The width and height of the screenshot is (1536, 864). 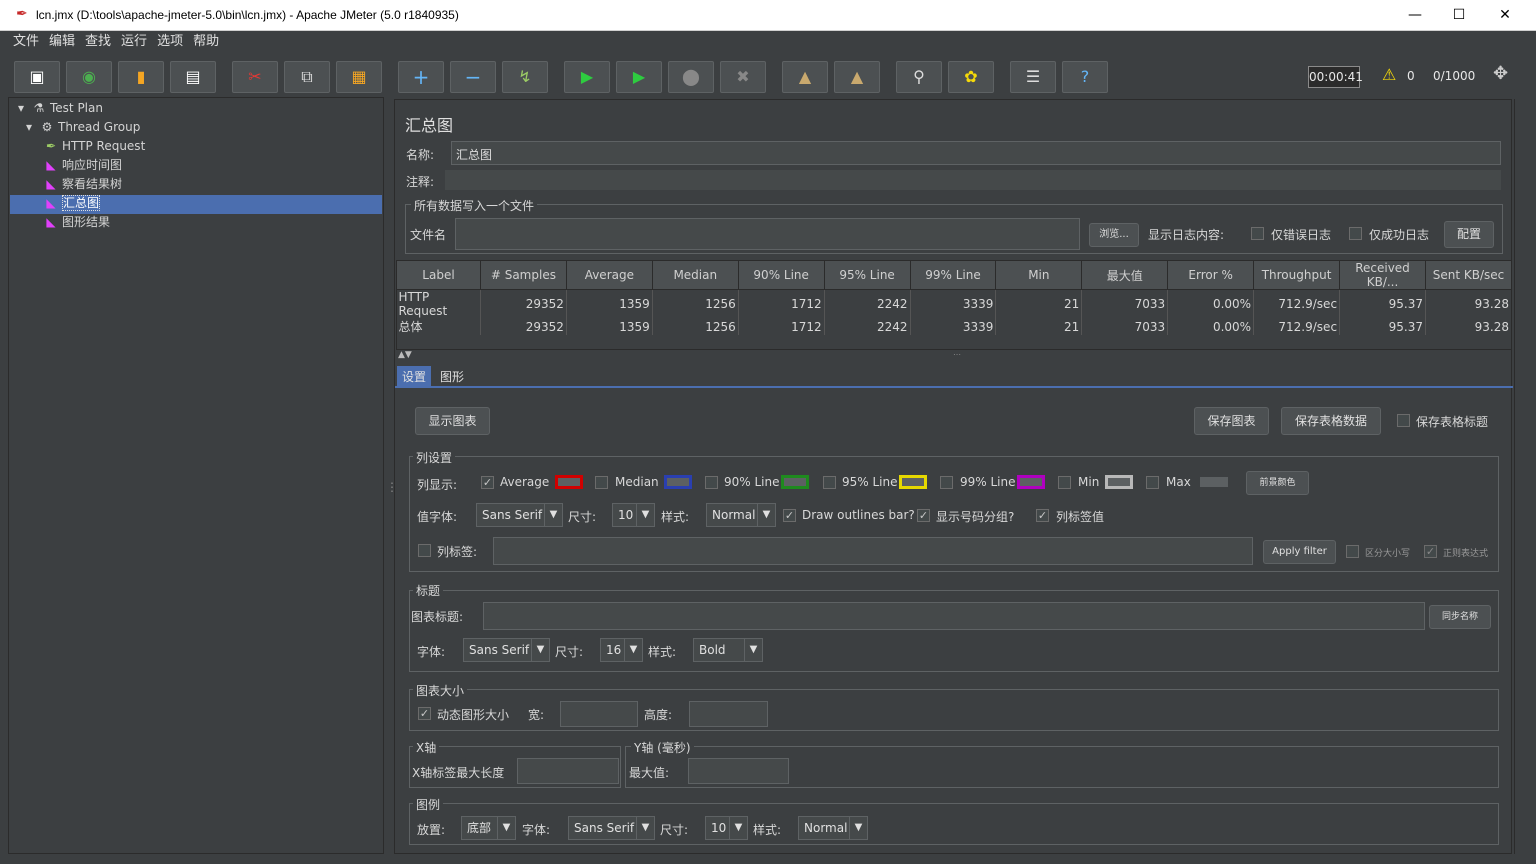 I want to click on value-style-select: Normal ▼, so click(x=741, y=515).